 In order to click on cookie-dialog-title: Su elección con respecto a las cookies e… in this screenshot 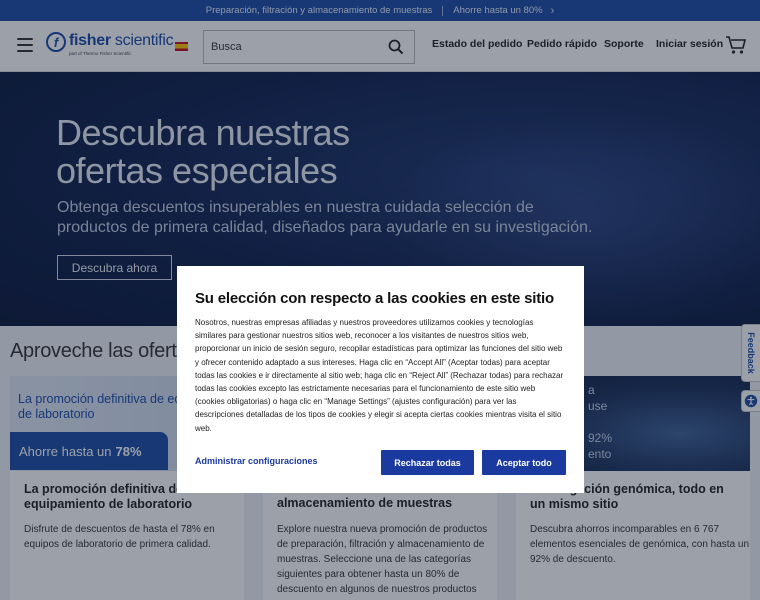, I will do `click(374, 298)`.